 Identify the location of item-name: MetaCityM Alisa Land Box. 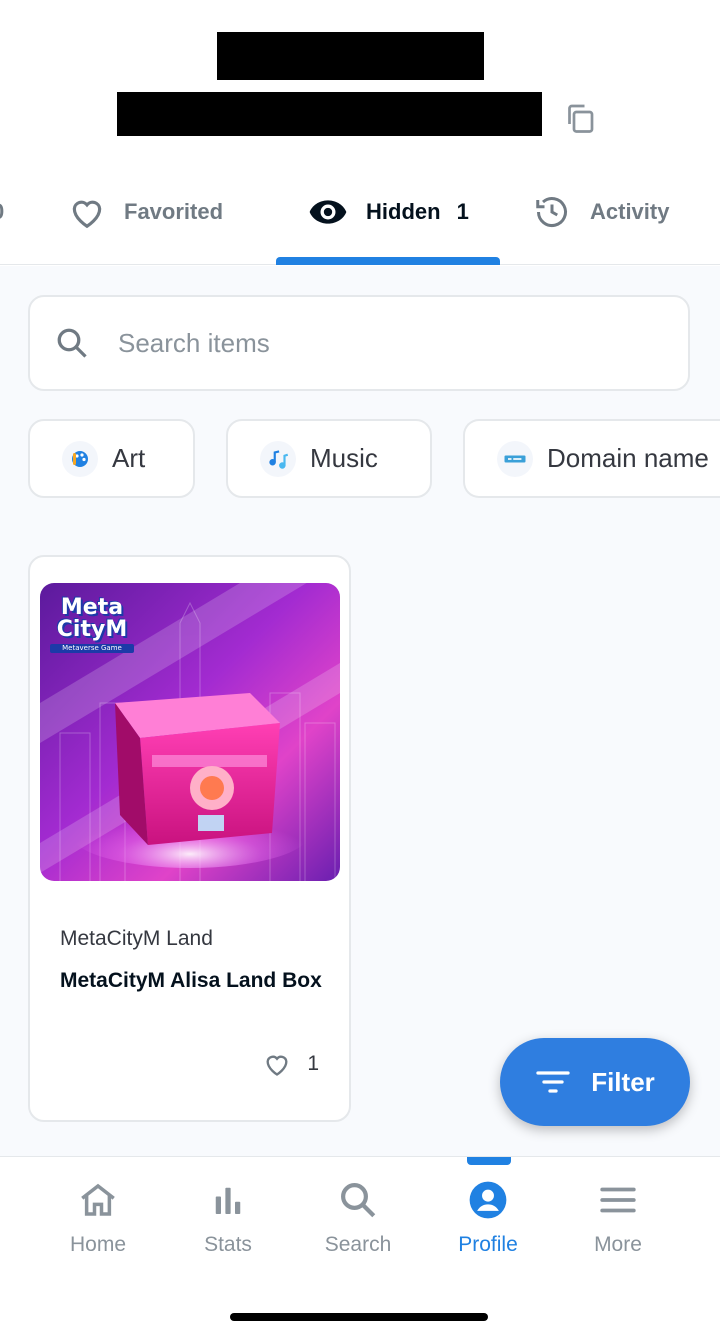
(191, 980).